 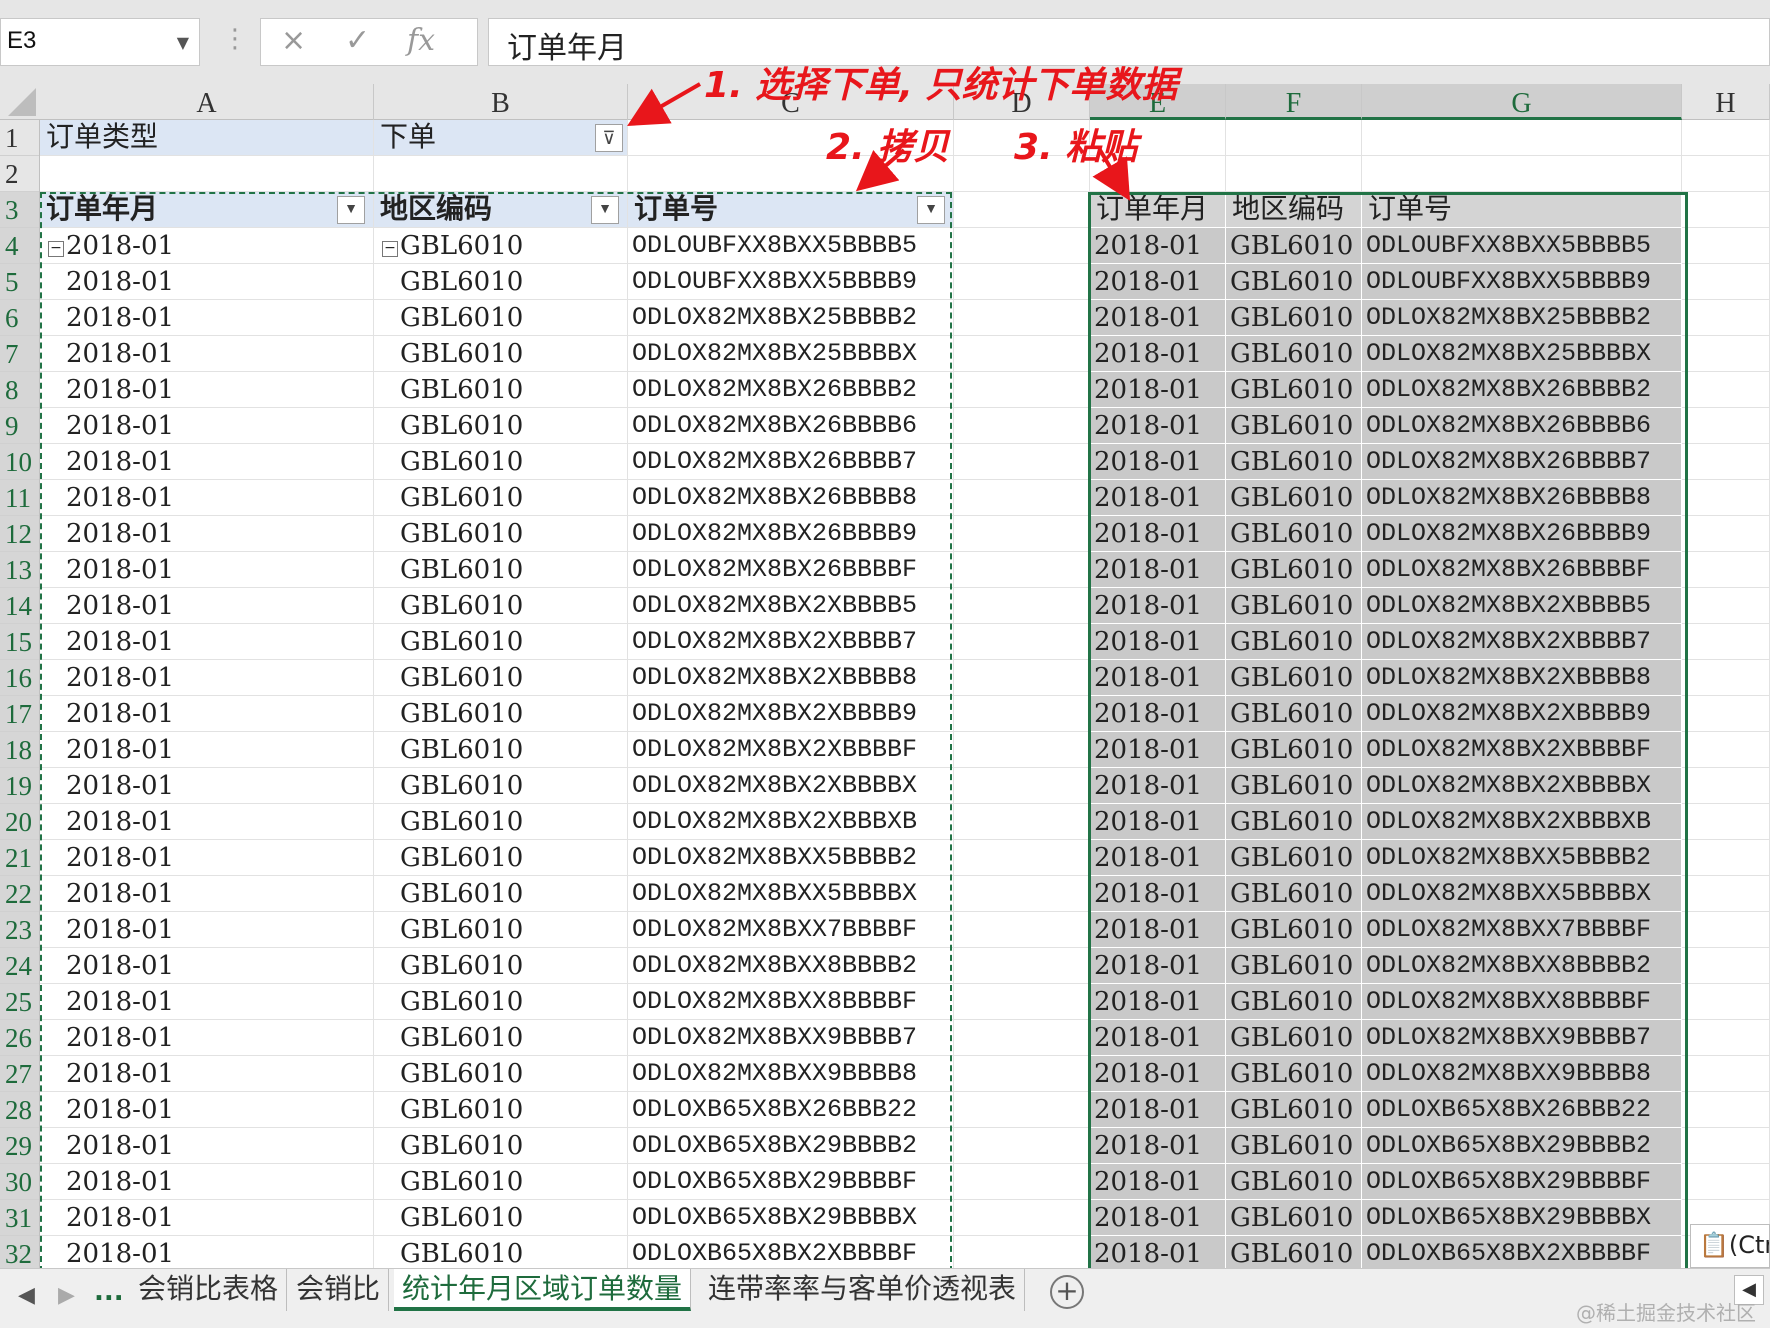 What do you see at coordinates (1522, 282) in the screenshot?
I see `pasted-row-order: ODLOUBFXX8BXX5BBBB9` at bounding box center [1522, 282].